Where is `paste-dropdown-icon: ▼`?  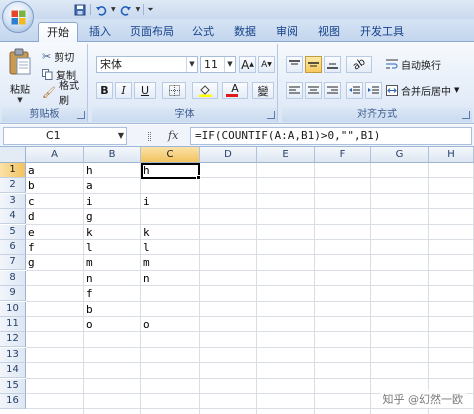 paste-dropdown-icon: ▼ is located at coordinates (20, 100).